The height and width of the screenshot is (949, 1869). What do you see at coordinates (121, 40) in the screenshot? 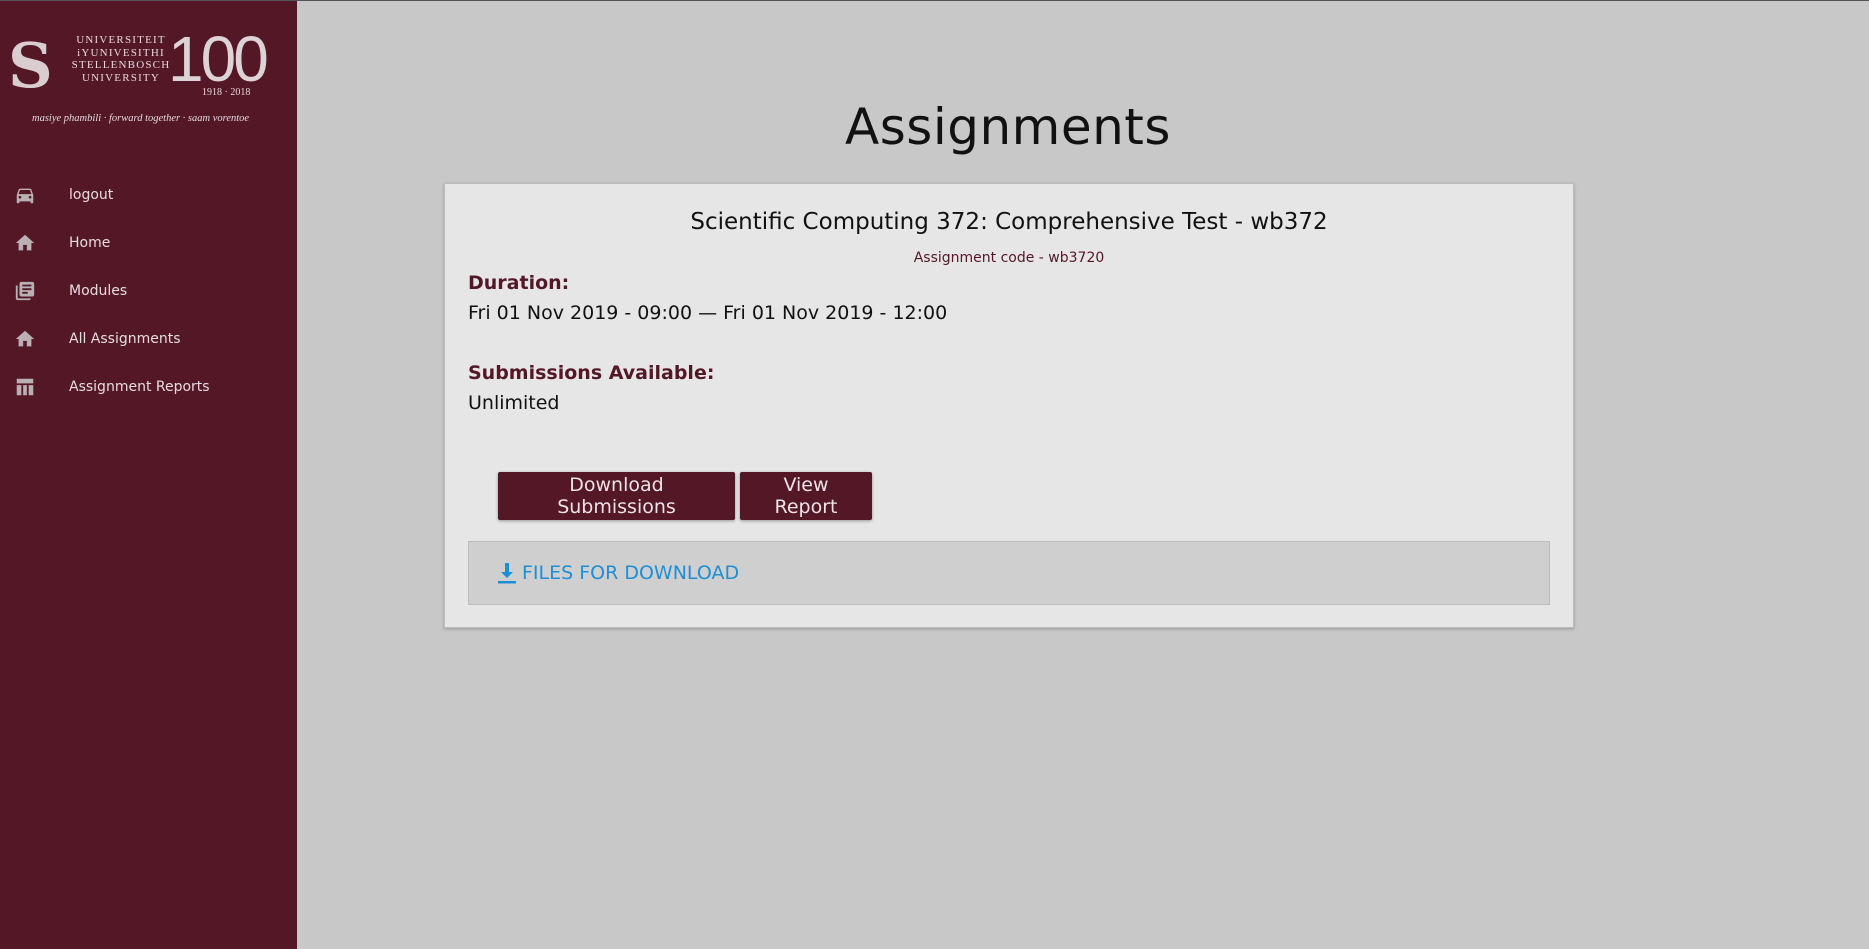
I see `logo-line: UNIVERSITEIT` at bounding box center [121, 40].